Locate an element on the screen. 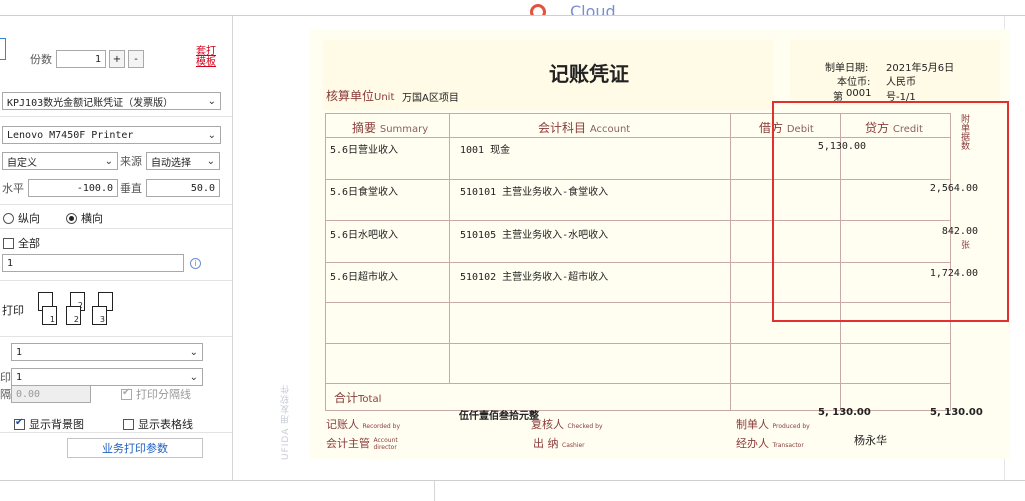 This screenshot has height=501, width=1025. select1-row: 1 ⌄ is located at coordinates (107, 352).